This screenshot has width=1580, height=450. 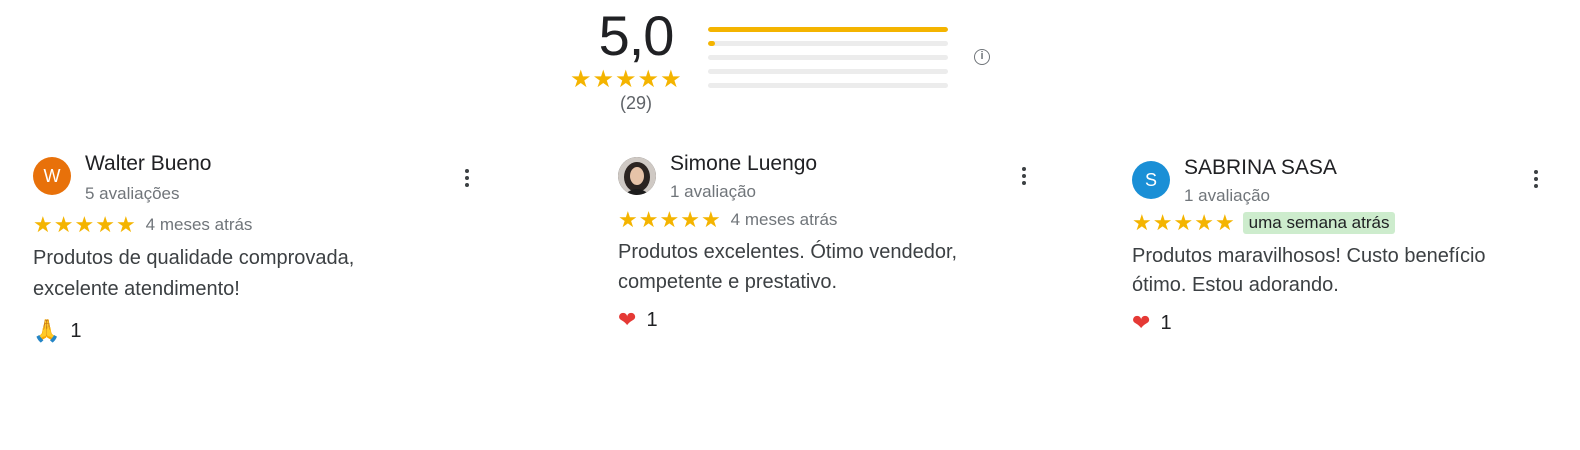 What do you see at coordinates (132, 193) in the screenshot?
I see `reviewer-review-count: 5 avaliações` at bounding box center [132, 193].